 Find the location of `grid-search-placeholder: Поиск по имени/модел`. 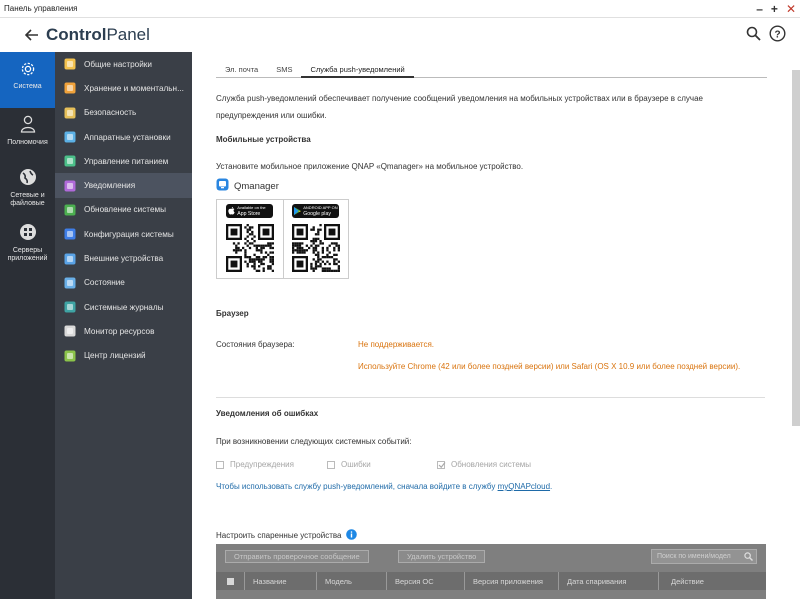

grid-search-placeholder: Поиск по имени/модел is located at coordinates (694, 556).